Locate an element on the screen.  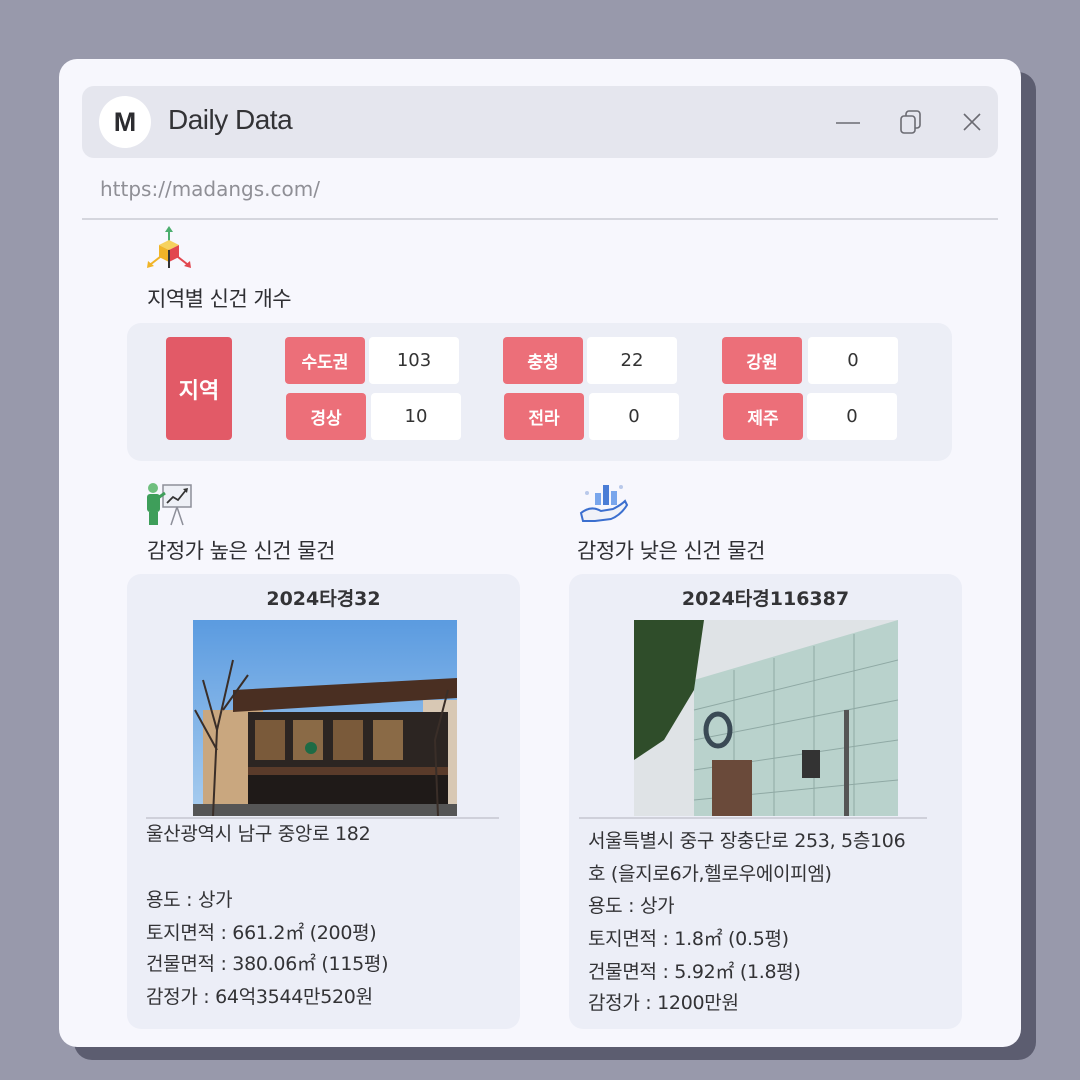
region-label-gyeongsang: 경상 is located at coordinates (326, 416).